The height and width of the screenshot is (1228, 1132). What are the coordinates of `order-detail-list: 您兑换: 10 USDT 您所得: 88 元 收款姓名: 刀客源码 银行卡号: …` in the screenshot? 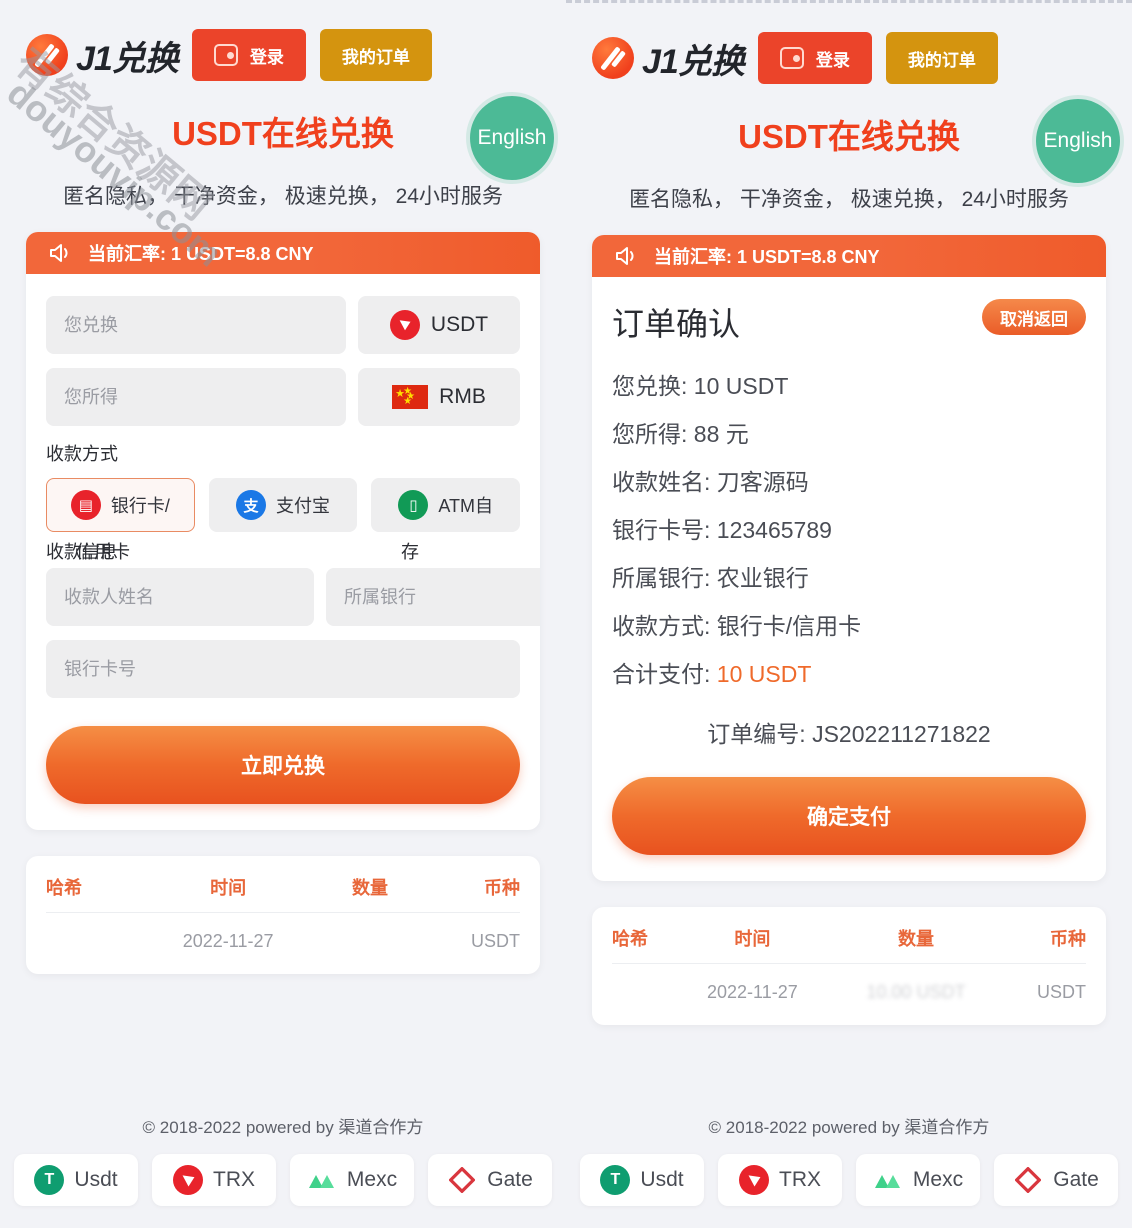 It's located at (849, 528).